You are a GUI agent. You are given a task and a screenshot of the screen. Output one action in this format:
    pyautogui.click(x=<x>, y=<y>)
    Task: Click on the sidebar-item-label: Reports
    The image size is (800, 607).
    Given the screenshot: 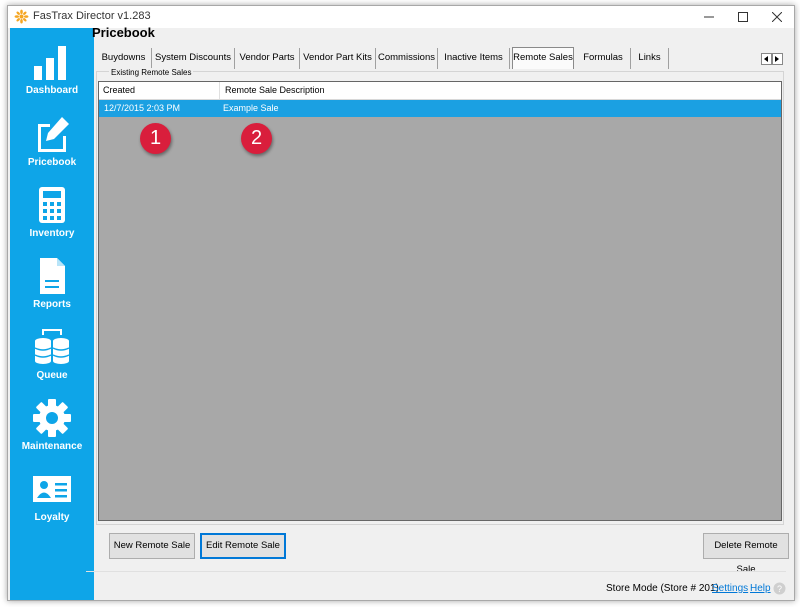 What is the action you would take?
    pyautogui.click(x=52, y=304)
    